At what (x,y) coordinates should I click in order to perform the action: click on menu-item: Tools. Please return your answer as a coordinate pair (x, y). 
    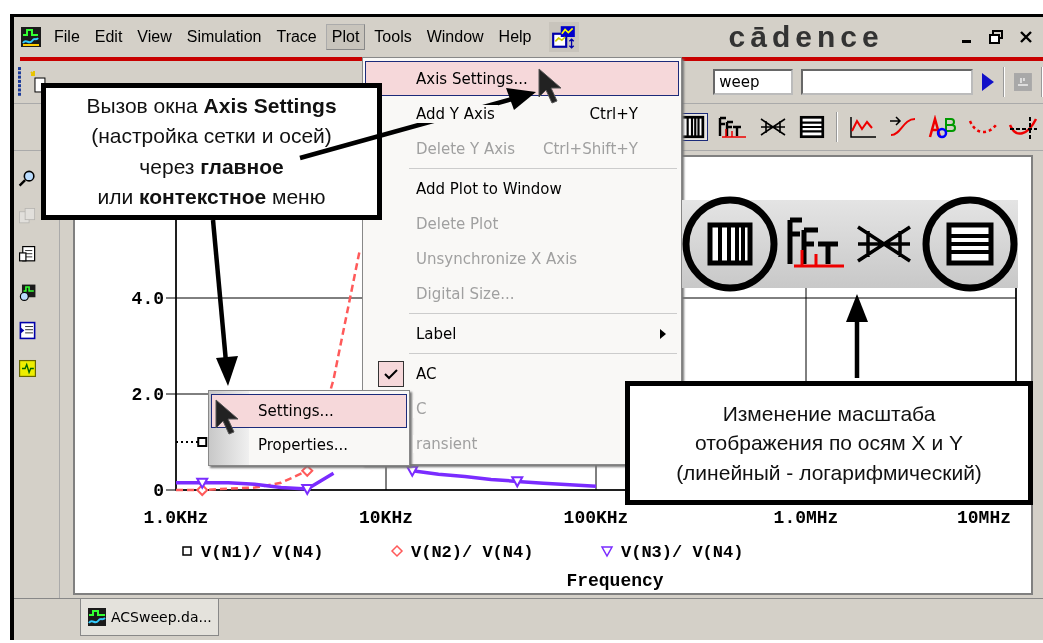
    Looking at the image, I should click on (393, 37).